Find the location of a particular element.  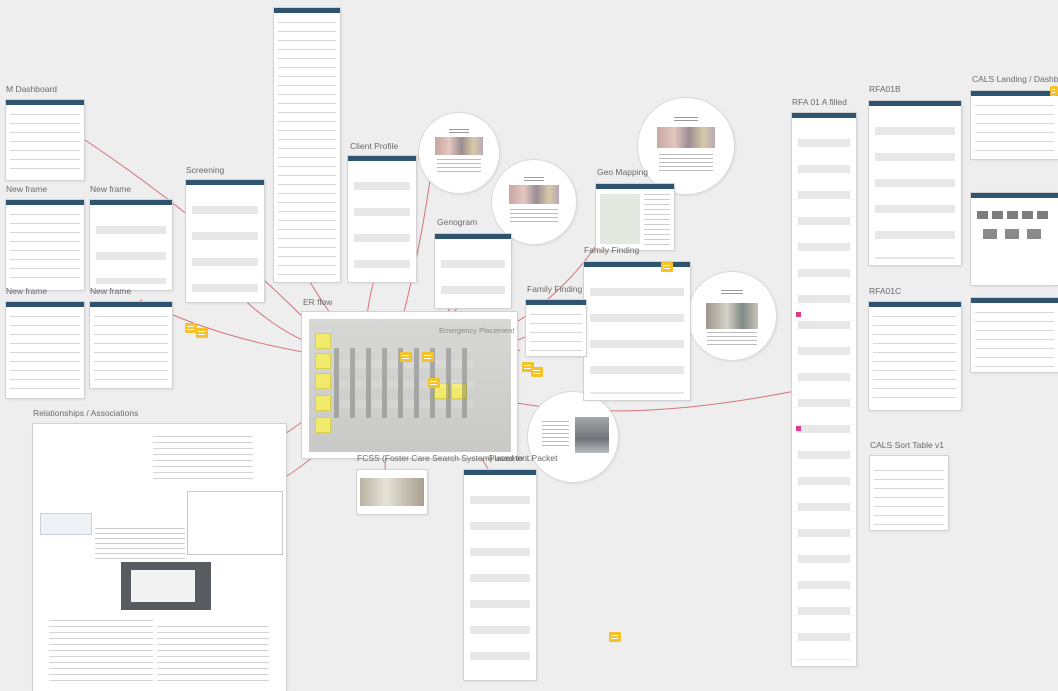

label-new-frame-1: New frame is located at coordinates (27, 189).